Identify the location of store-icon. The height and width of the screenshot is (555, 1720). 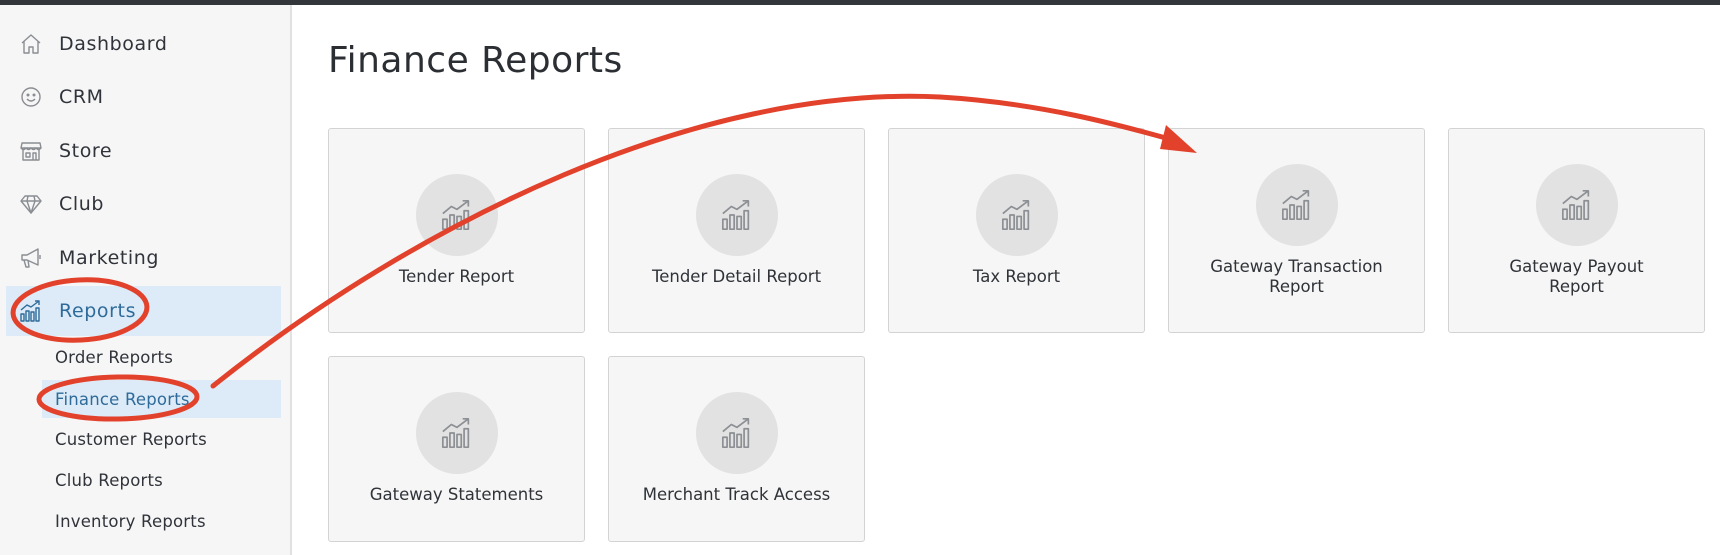
(31, 151).